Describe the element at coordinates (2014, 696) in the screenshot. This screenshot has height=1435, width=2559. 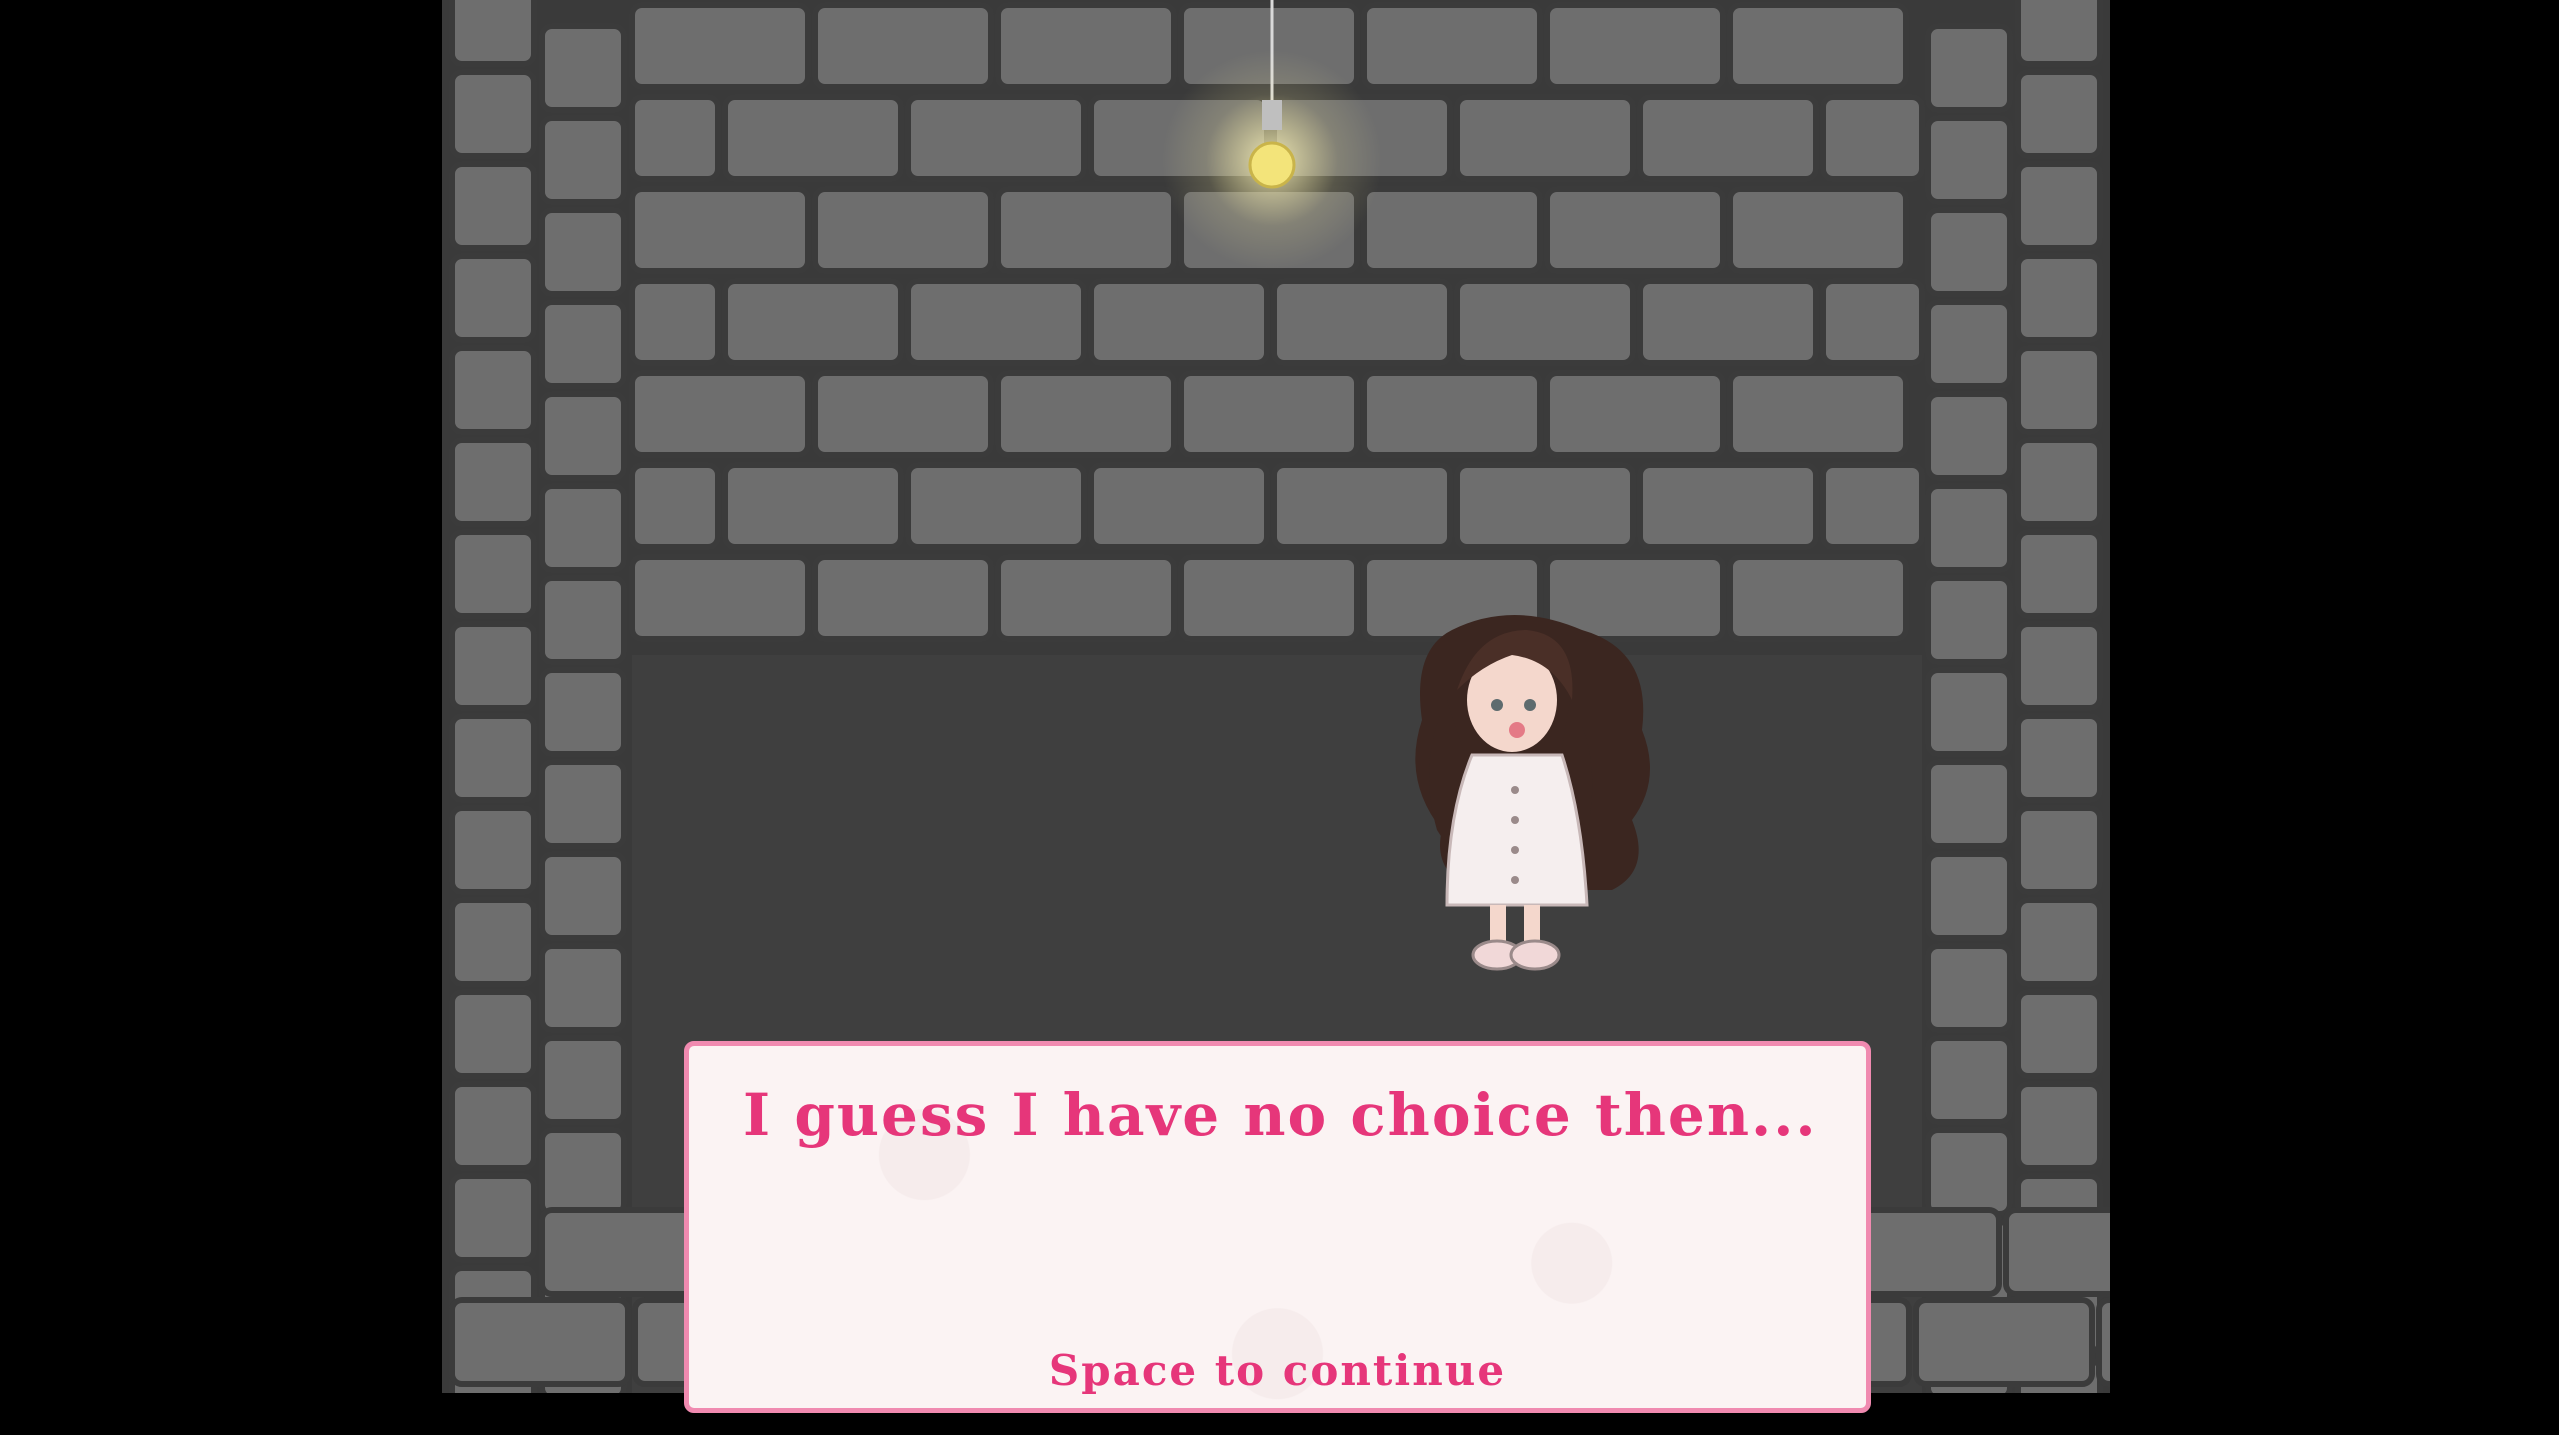
I see `right-pillar` at that location.